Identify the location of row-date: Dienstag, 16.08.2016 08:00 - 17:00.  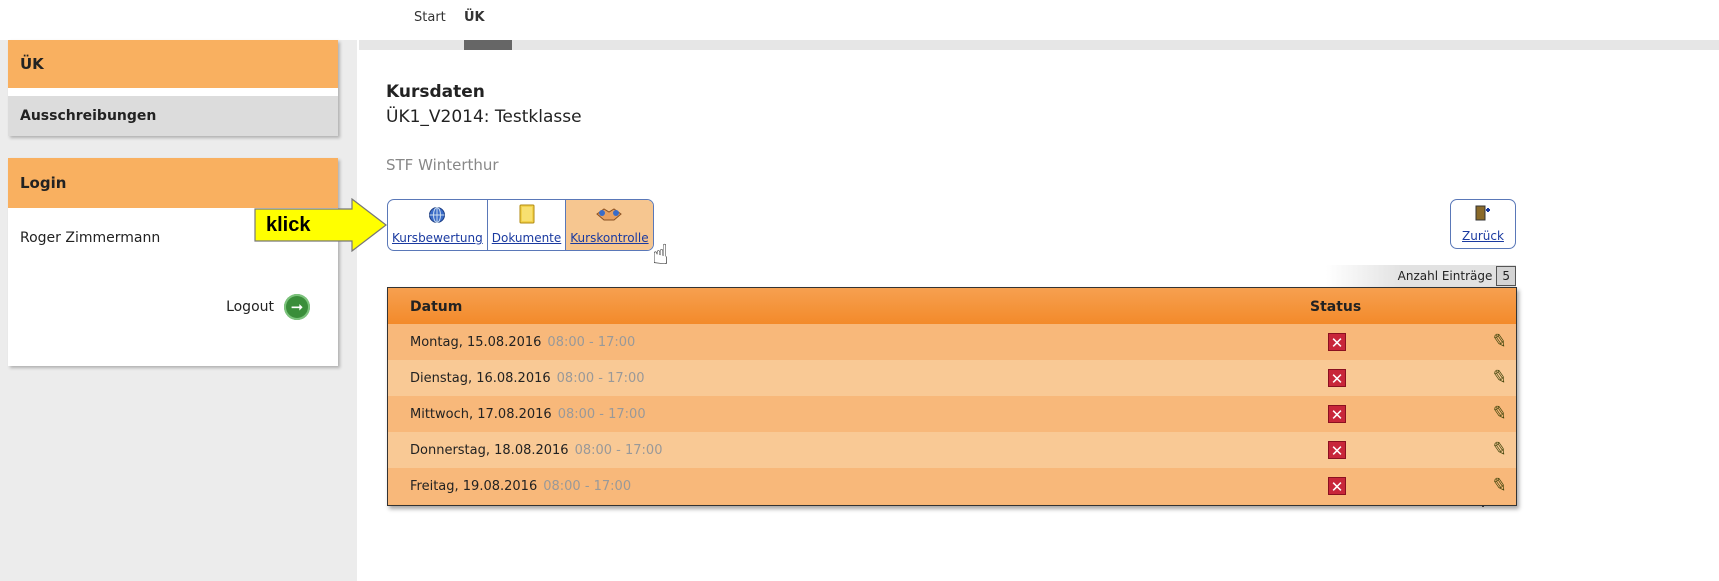
(527, 378).